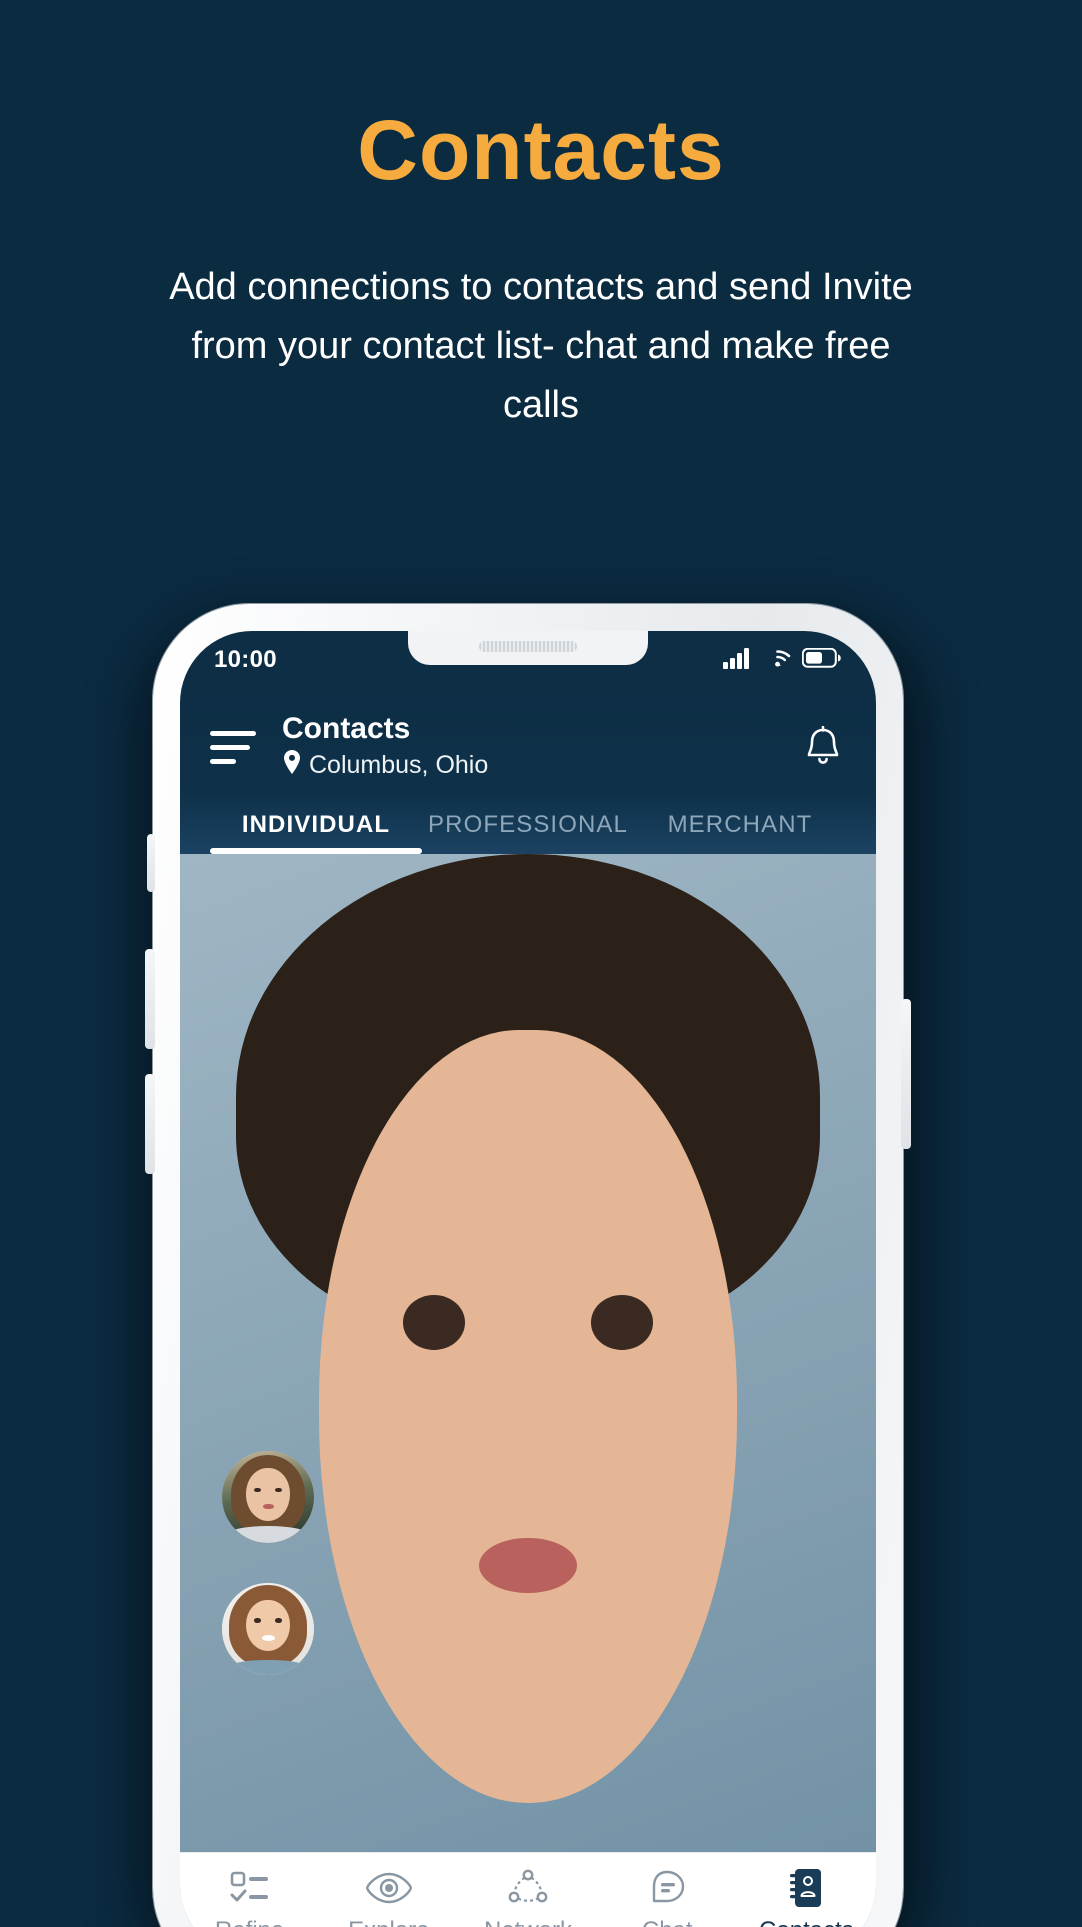 The image size is (1082, 1927). What do you see at coordinates (806, 1922) in the screenshot?
I see `nav-label: Contacts` at bounding box center [806, 1922].